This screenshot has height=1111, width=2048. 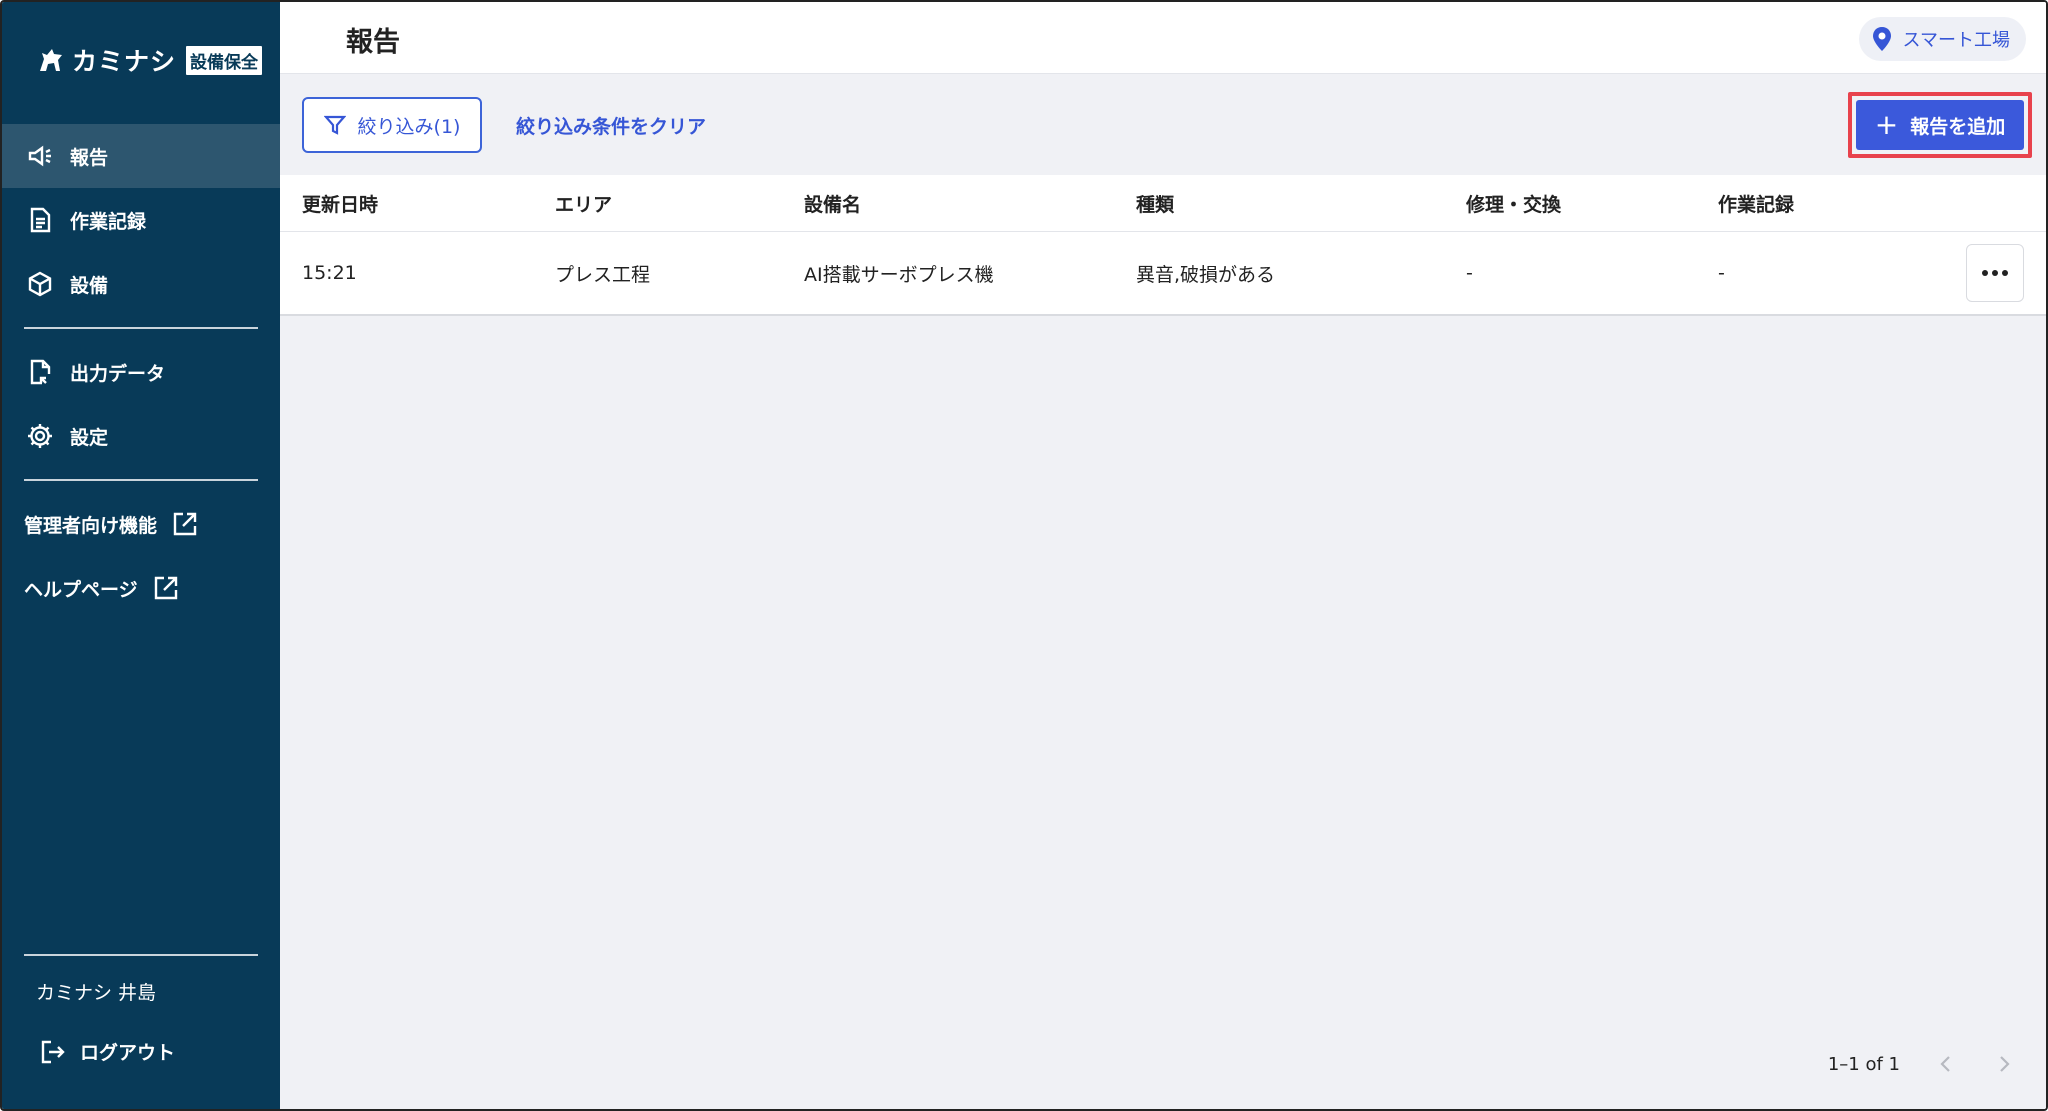 What do you see at coordinates (603, 274) in the screenshot?
I see `cell-area: プレス工程` at bounding box center [603, 274].